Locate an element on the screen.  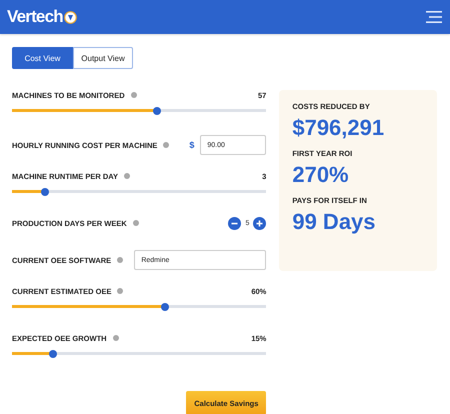
result-value: 99 Days is located at coordinates (334, 222).